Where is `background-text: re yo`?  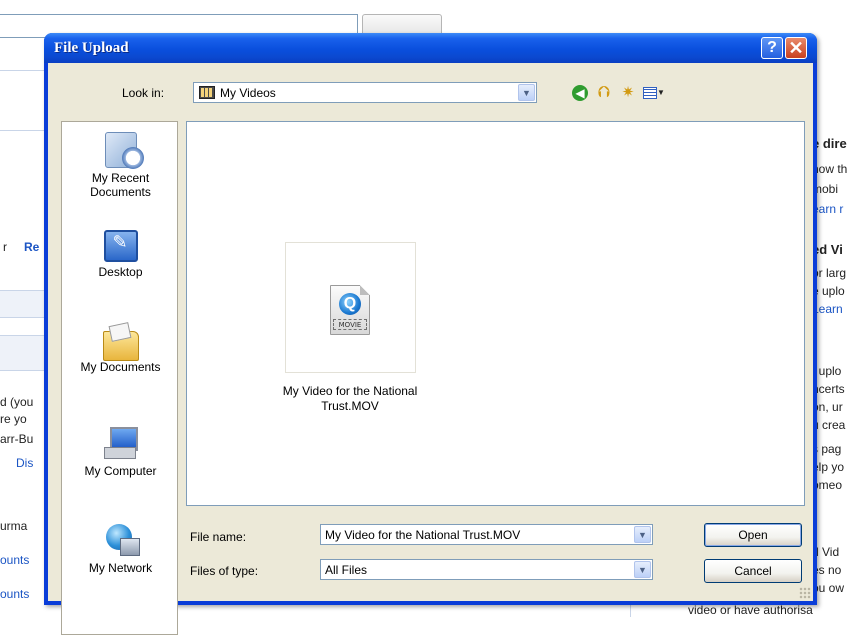 background-text: re yo is located at coordinates (13, 419).